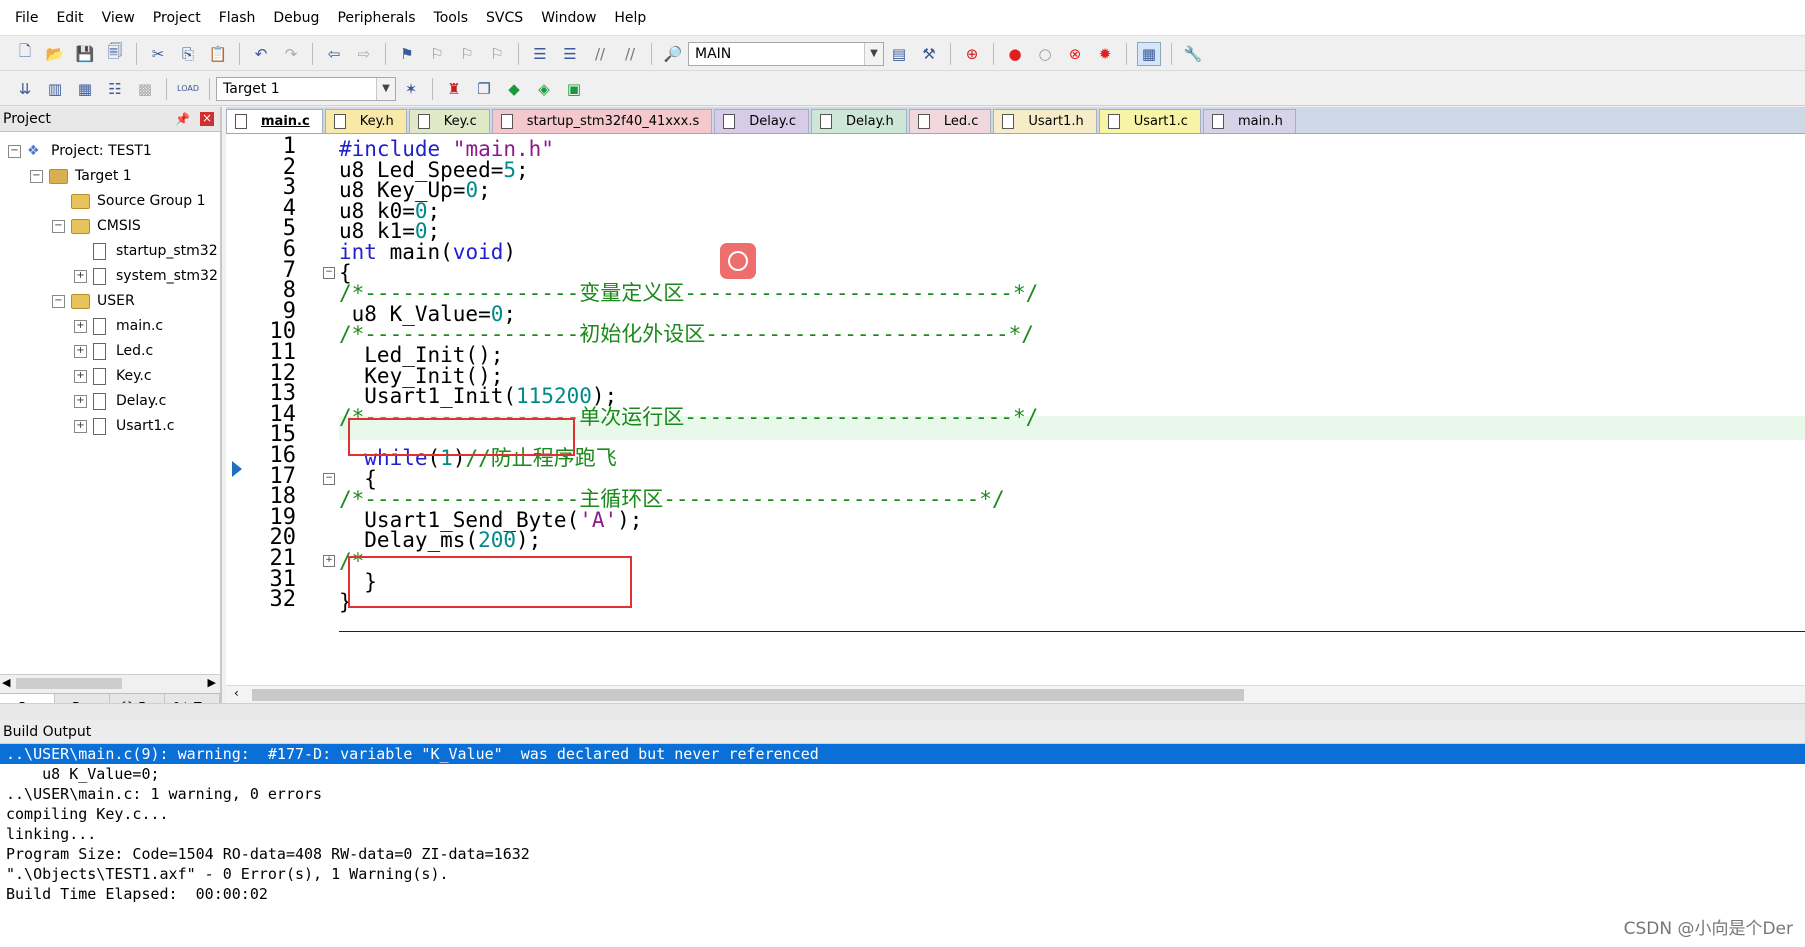 The width and height of the screenshot is (1805, 947). I want to click on build-output-line: u8 K_Value=0;, so click(902, 774).